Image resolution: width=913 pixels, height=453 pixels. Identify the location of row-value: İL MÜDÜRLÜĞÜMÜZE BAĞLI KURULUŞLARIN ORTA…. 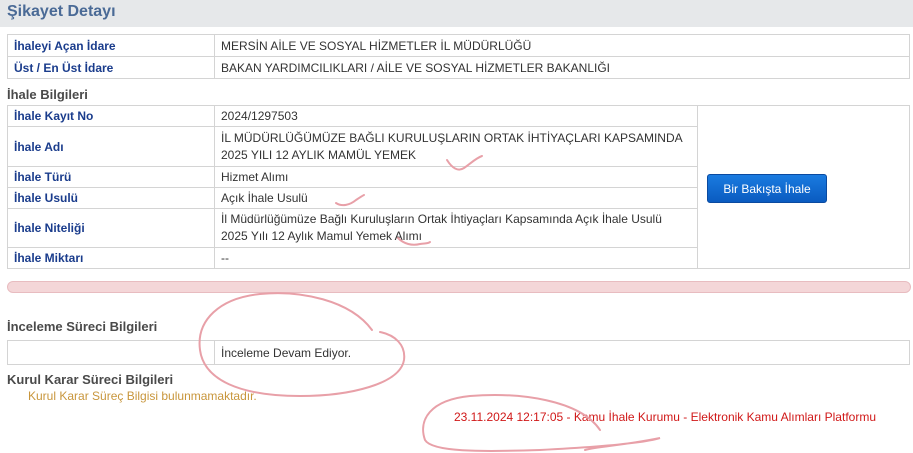
(456, 146).